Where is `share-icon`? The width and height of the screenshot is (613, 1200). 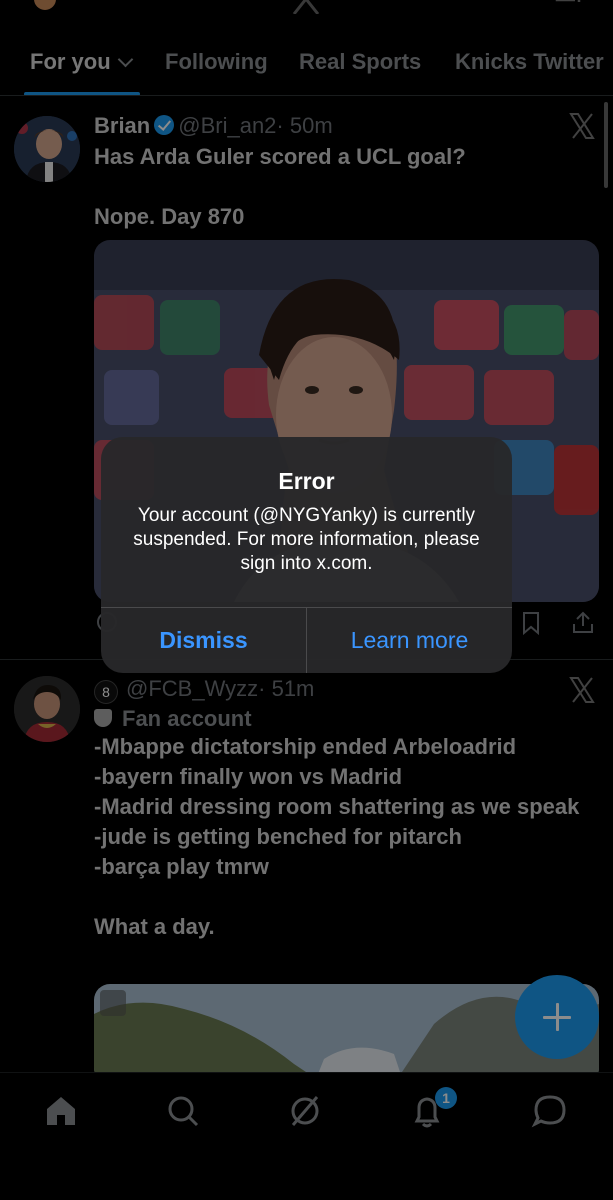
share-icon is located at coordinates (583, 623).